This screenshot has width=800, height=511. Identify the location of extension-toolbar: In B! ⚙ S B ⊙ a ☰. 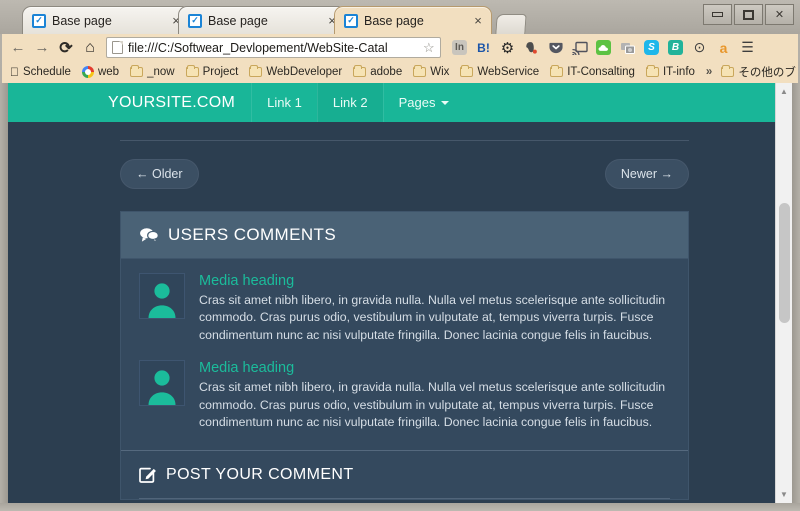
(603, 48).